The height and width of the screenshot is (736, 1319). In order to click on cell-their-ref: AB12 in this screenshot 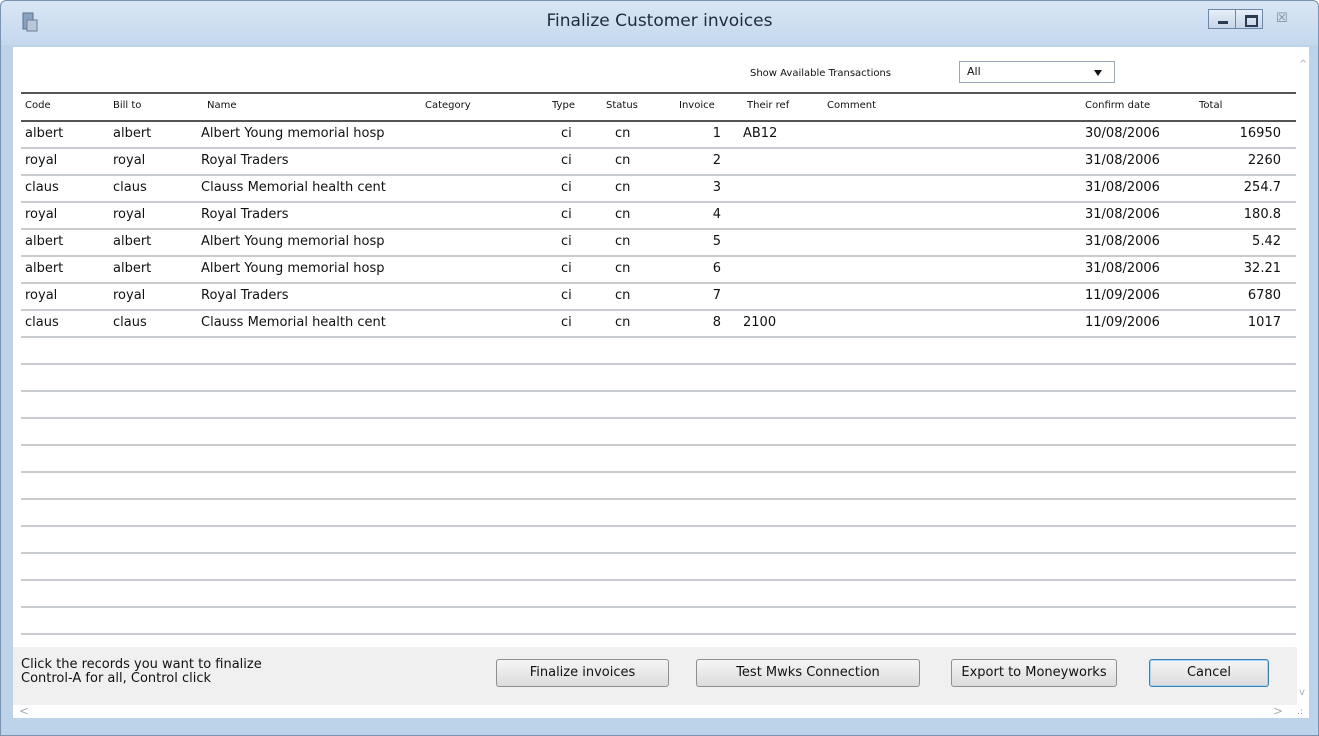, I will do `click(760, 133)`.